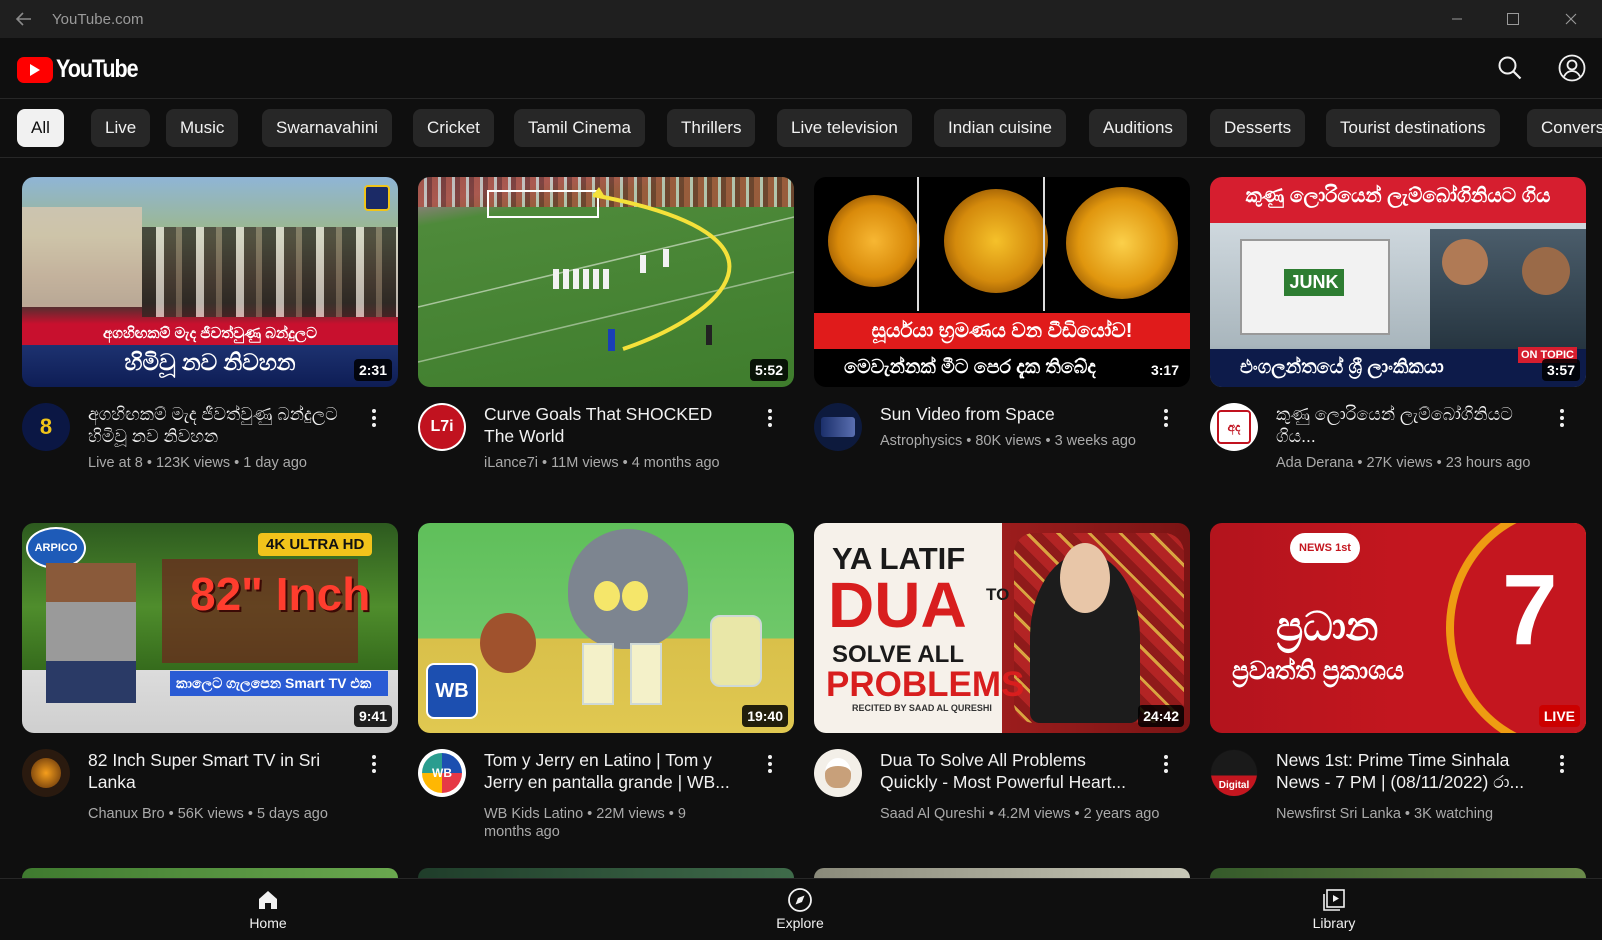 The height and width of the screenshot is (940, 1602). I want to click on video-thumbnail: WB 19:40, so click(606, 628).